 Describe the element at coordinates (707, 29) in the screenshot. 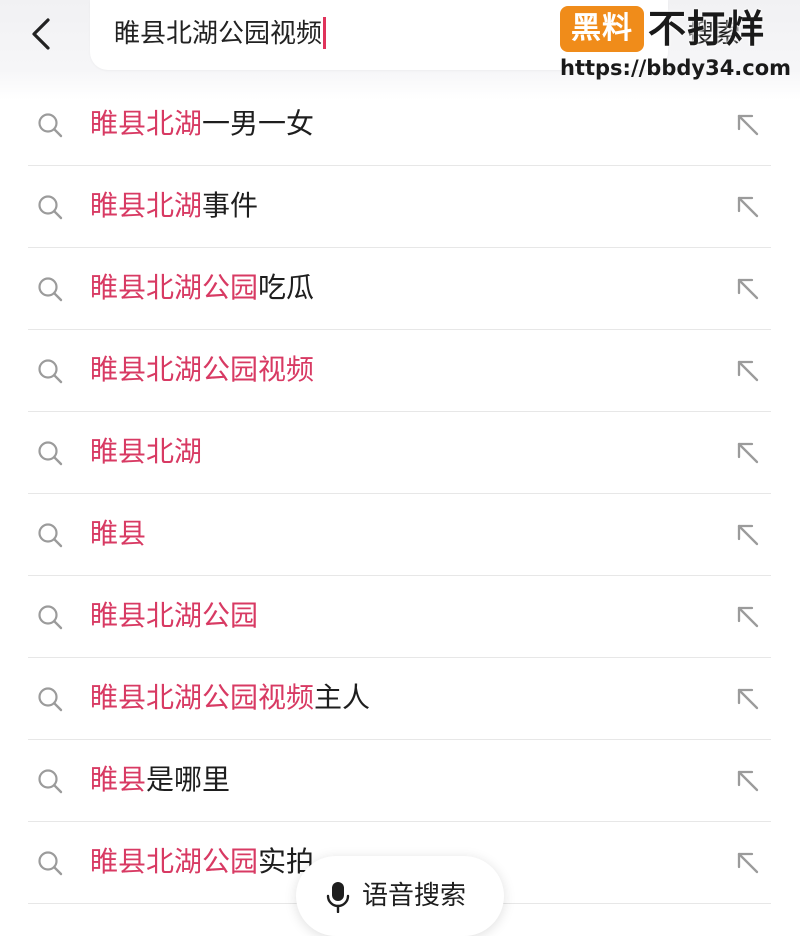

I see `watermark-text: 不打烊` at that location.